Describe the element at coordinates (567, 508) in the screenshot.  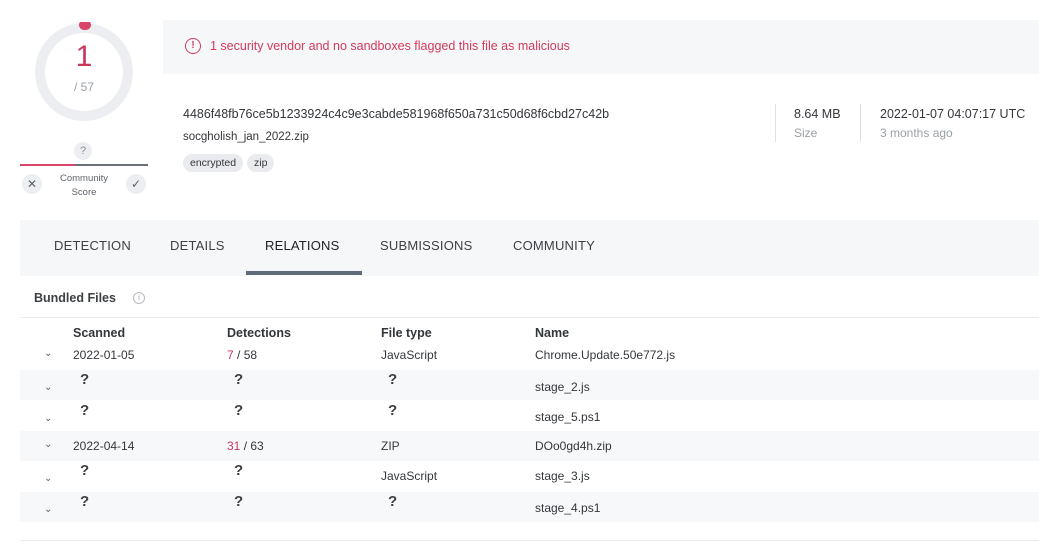
I see `cell-name: stage_4.ps1` at that location.